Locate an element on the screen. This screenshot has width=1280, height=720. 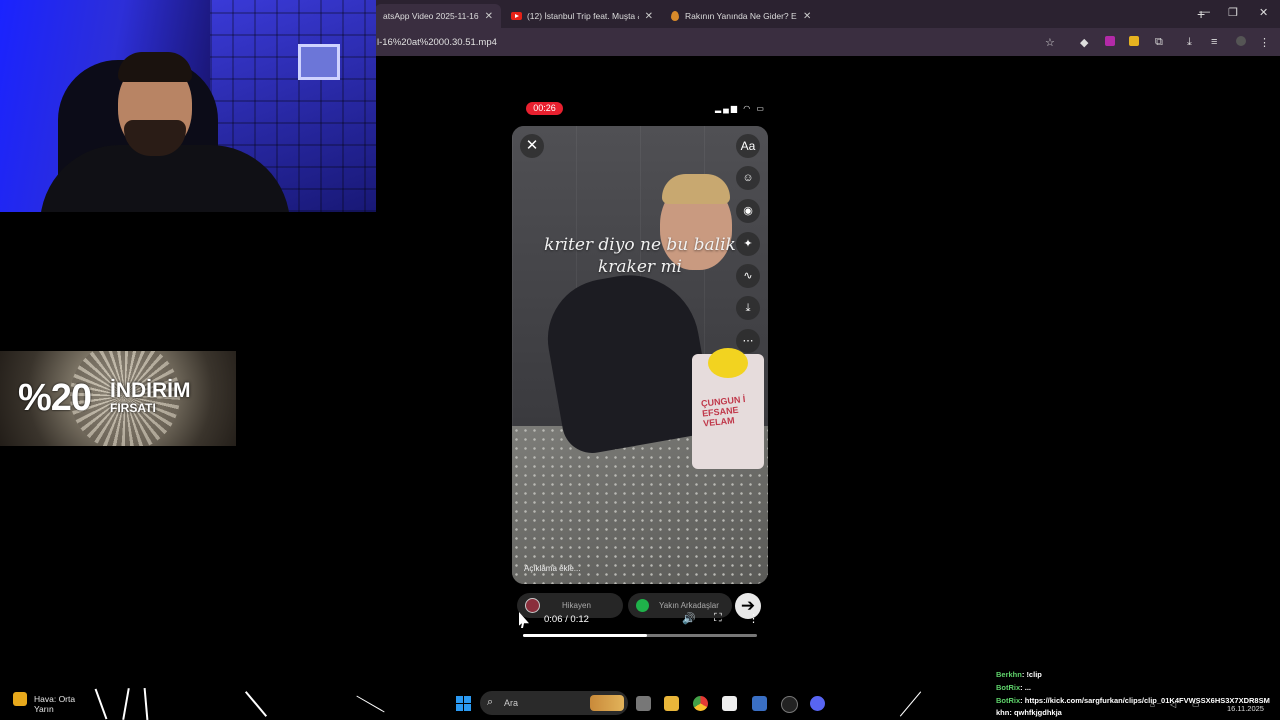
weather-widget: Hava: Orta Yarın is located at coordinates (54, 704).